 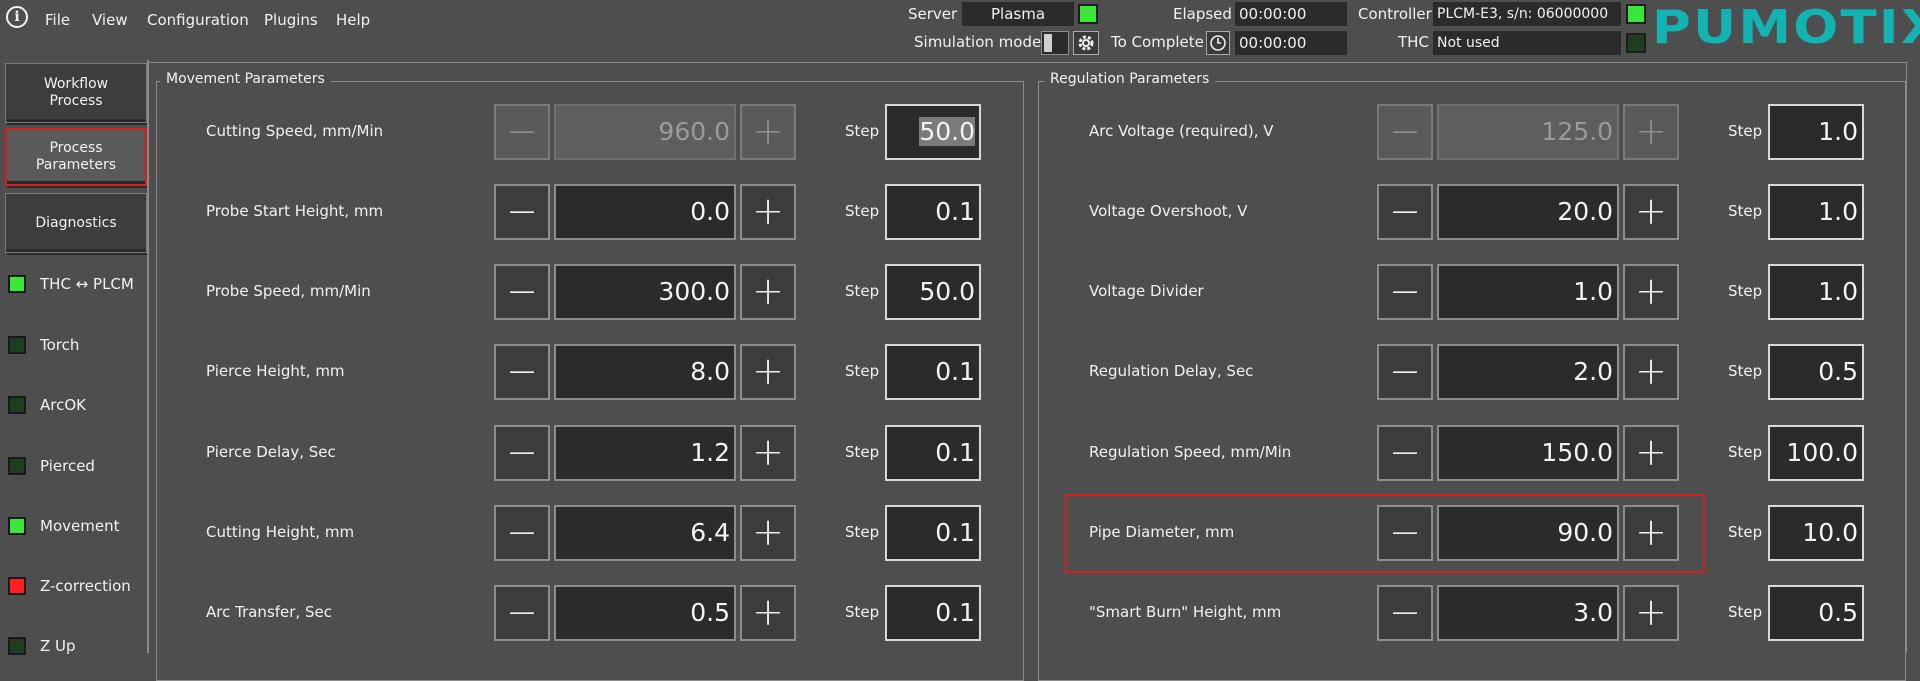 I want to click on param-label: Voltage Overshoot, V, so click(x=1168, y=211).